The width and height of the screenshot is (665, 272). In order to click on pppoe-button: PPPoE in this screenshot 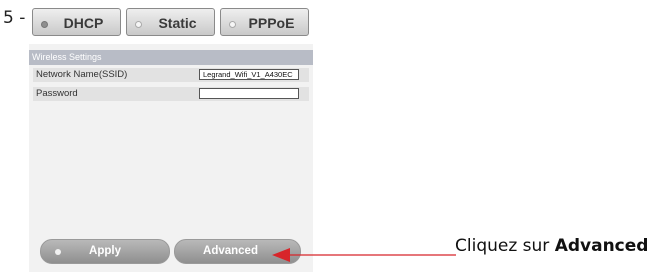, I will do `click(264, 22)`.